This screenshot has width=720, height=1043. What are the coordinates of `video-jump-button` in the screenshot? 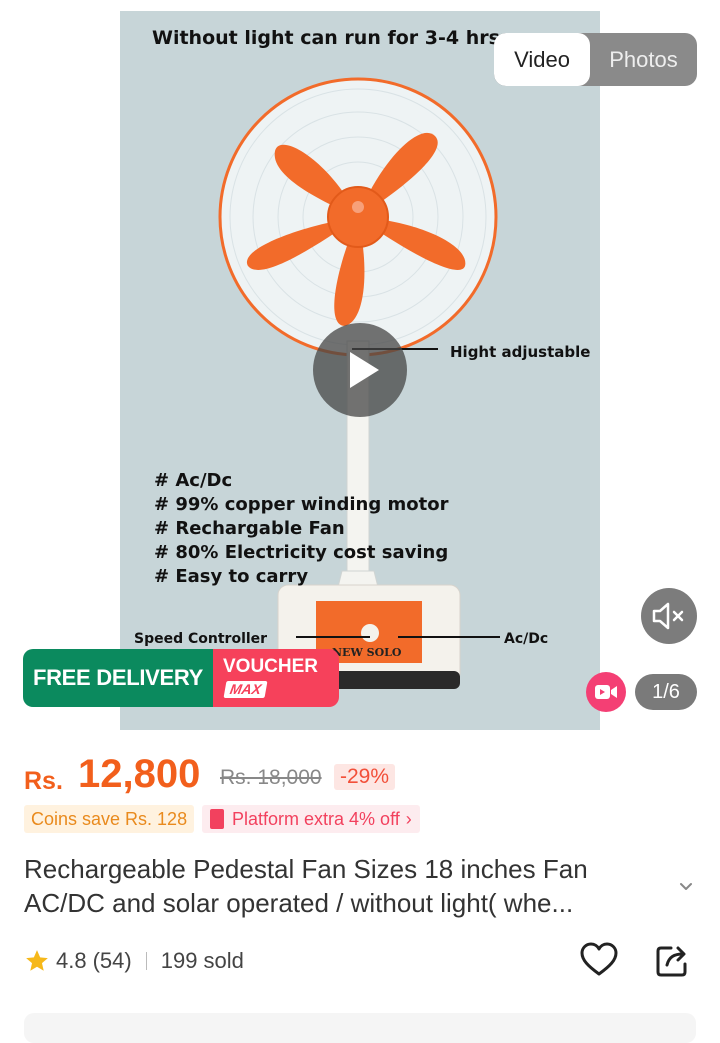 It's located at (606, 692).